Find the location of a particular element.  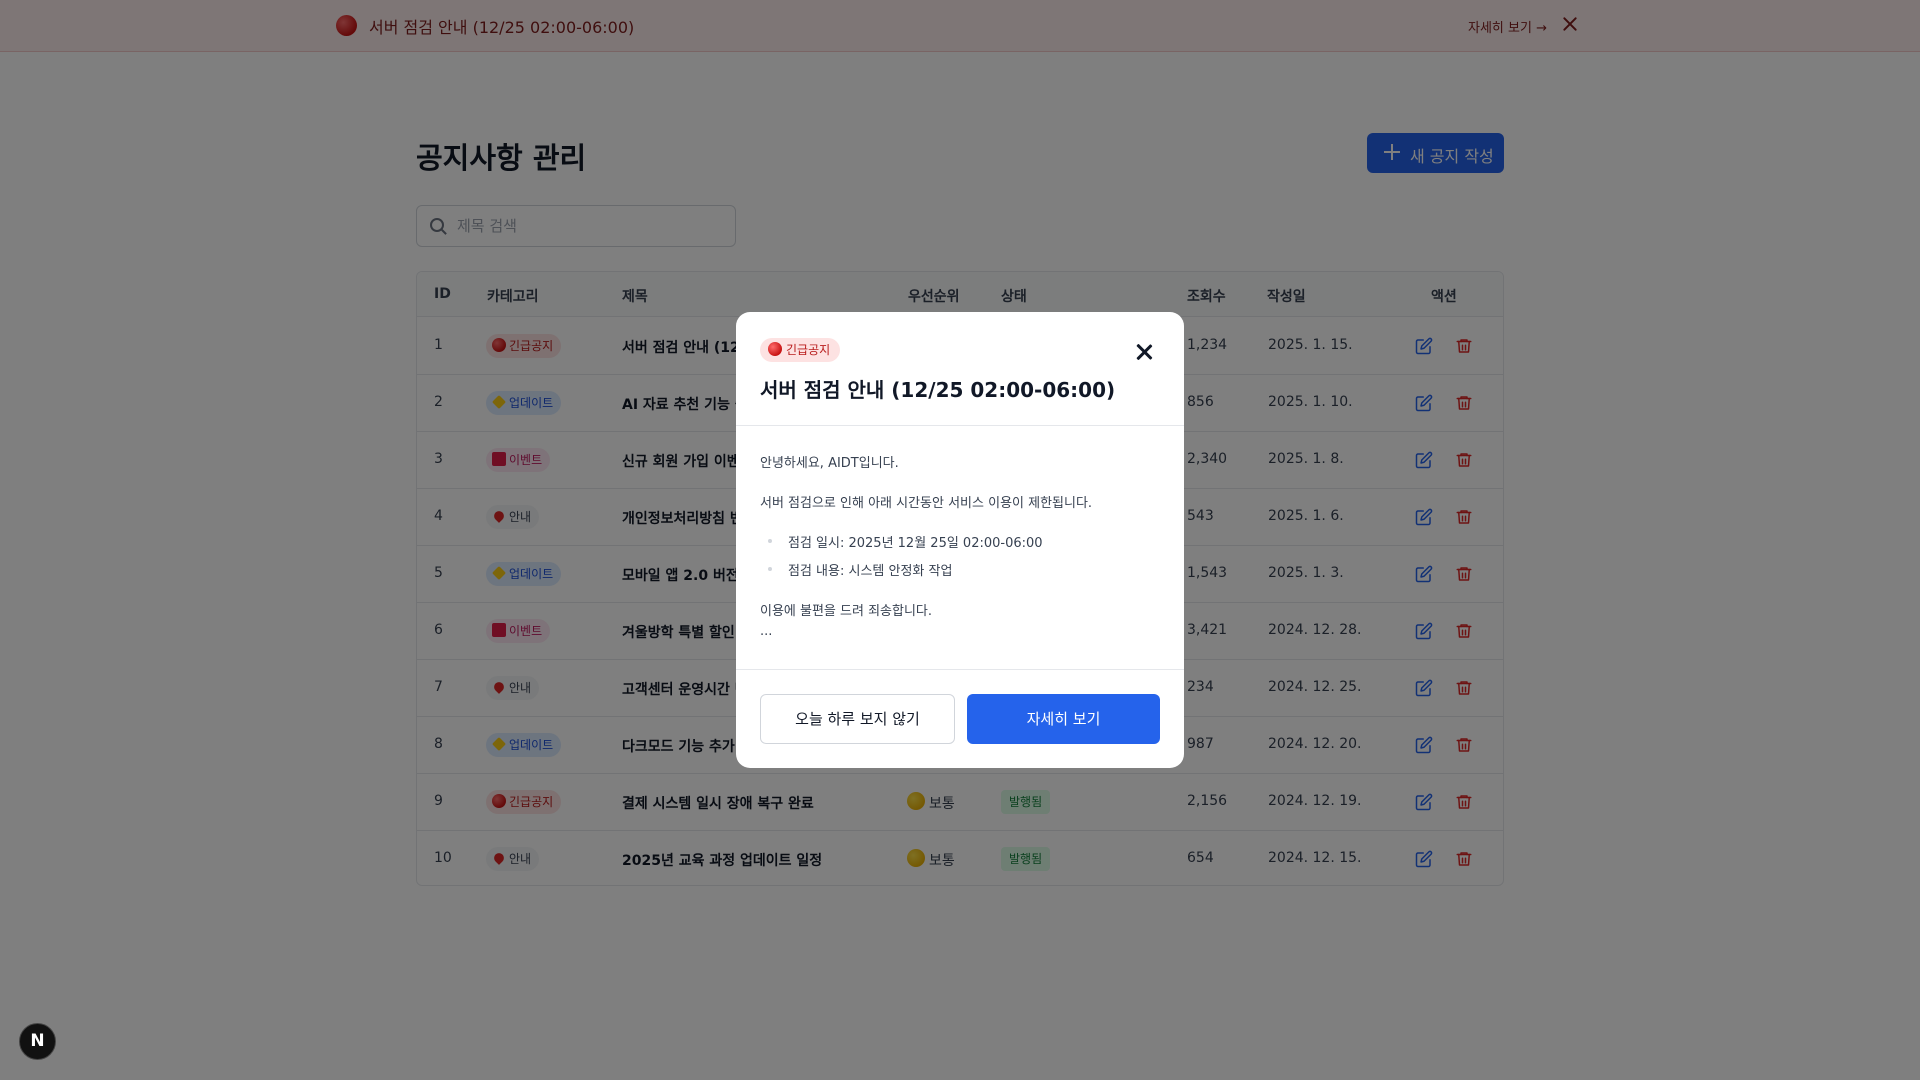

modal-close-icon is located at coordinates (1144, 352).